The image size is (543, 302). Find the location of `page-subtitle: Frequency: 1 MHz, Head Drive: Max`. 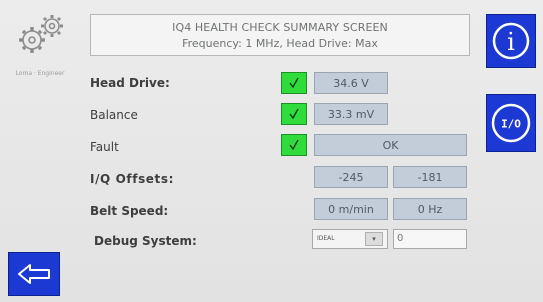

page-subtitle: Frequency: 1 MHz, Head Drive: Max is located at coordinates (280, 43).